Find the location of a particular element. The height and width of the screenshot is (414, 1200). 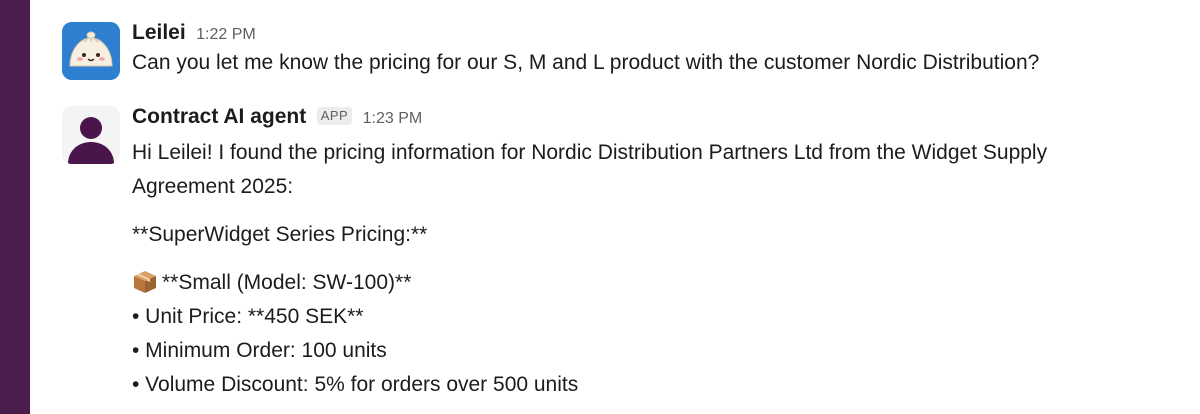

pricing-heading: **SuperWidget Series Pricing:** is located at coordinates (280, 234).